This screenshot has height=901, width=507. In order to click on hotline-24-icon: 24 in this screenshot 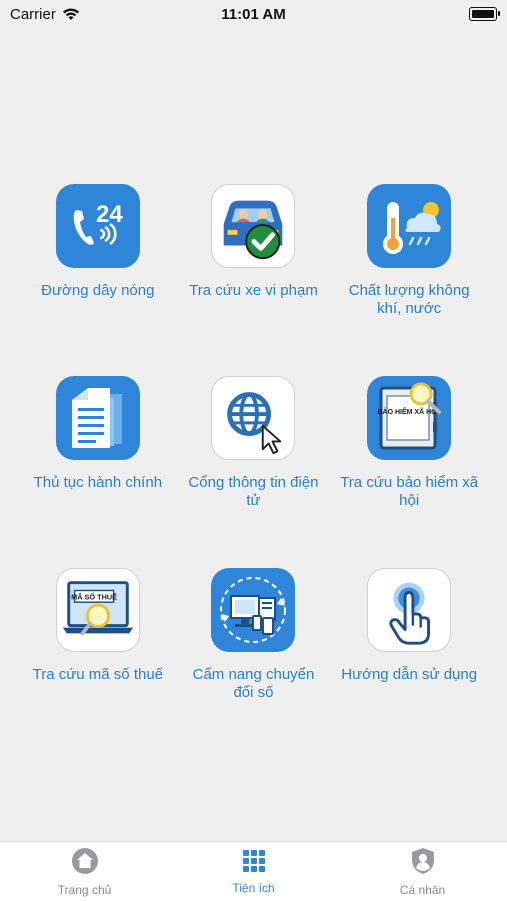, I will do `click(97, 226)`.